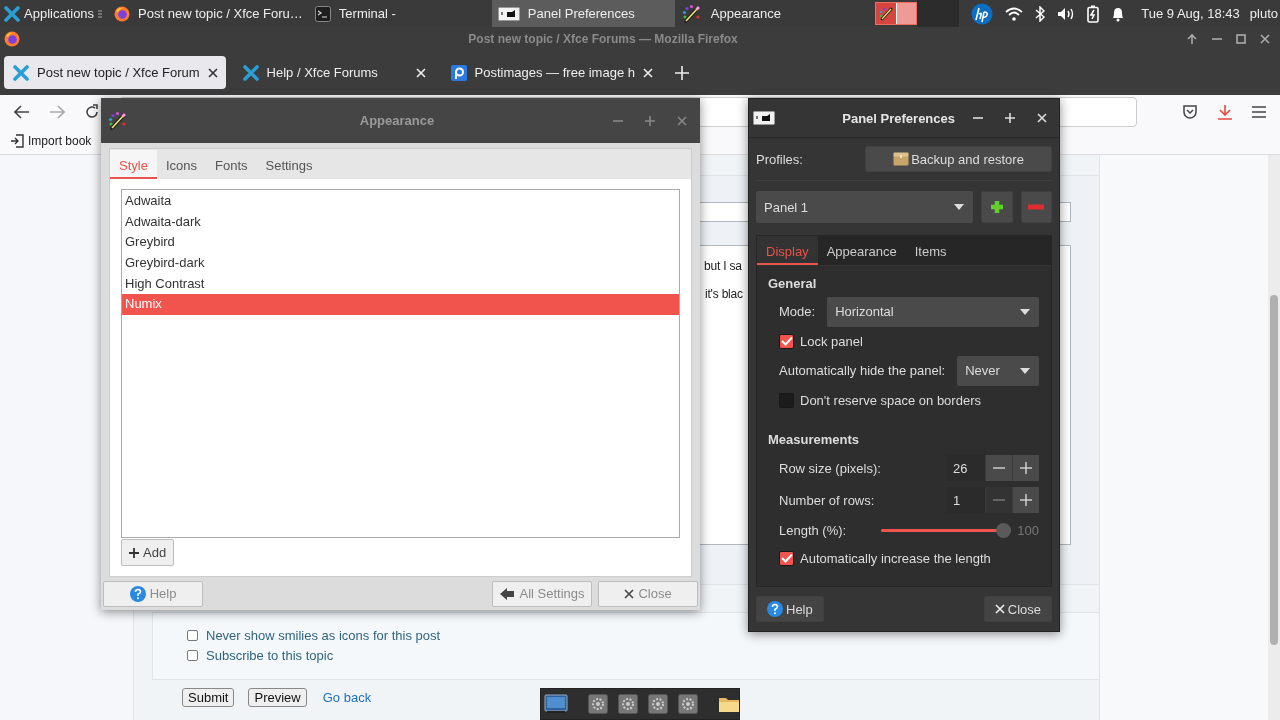 The height and width of the screenshot is (720, 1280). What do you see at coordinates (400, 13) in the screenshot?
I see `taskbar-button: Terminal -` at bounding box center [400, 13].